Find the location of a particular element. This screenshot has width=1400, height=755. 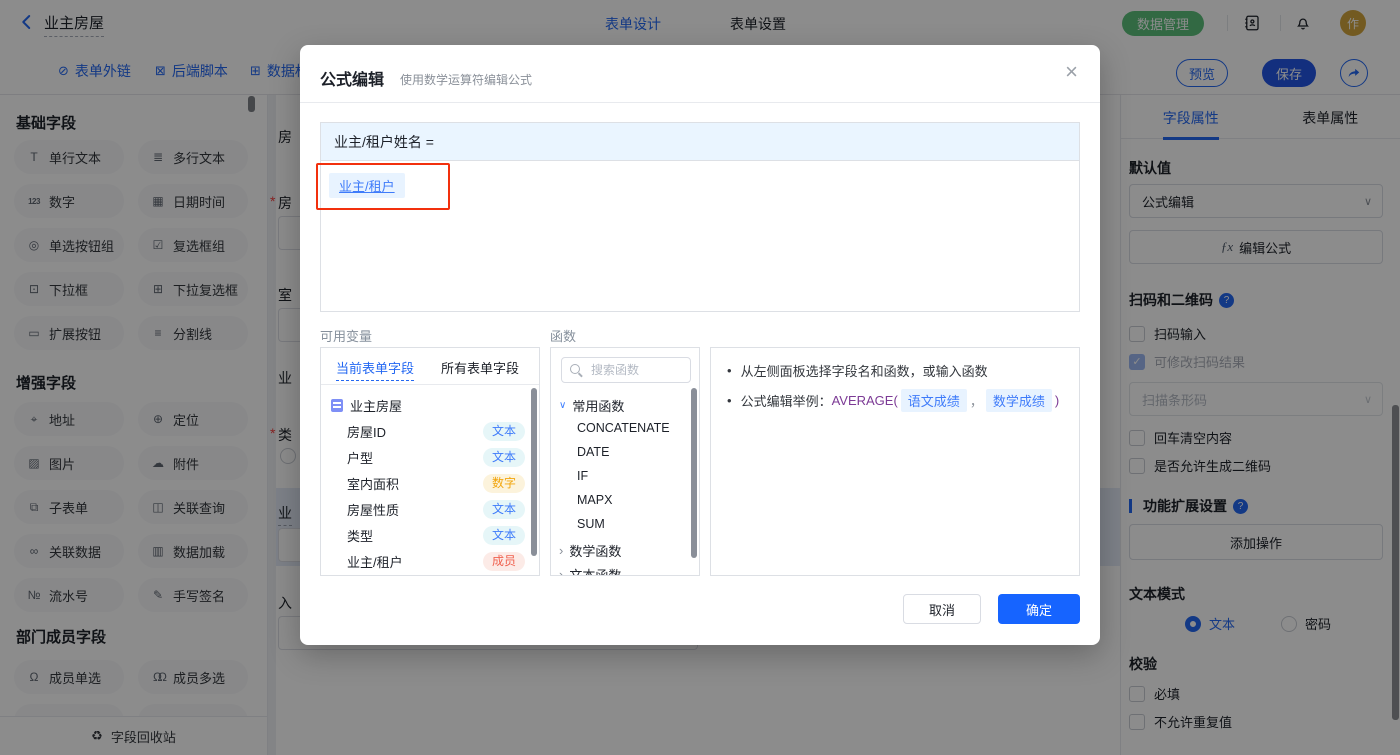

function-group-label: 文本函数 is located at coordinates (595, 571).